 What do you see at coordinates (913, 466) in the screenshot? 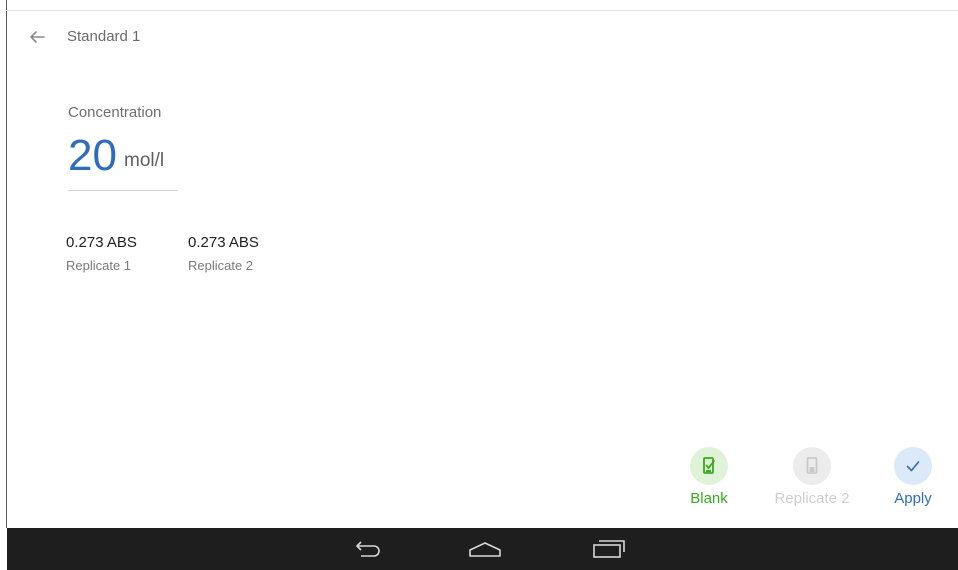
I see `check-icon` at bounding box center [913, 466].